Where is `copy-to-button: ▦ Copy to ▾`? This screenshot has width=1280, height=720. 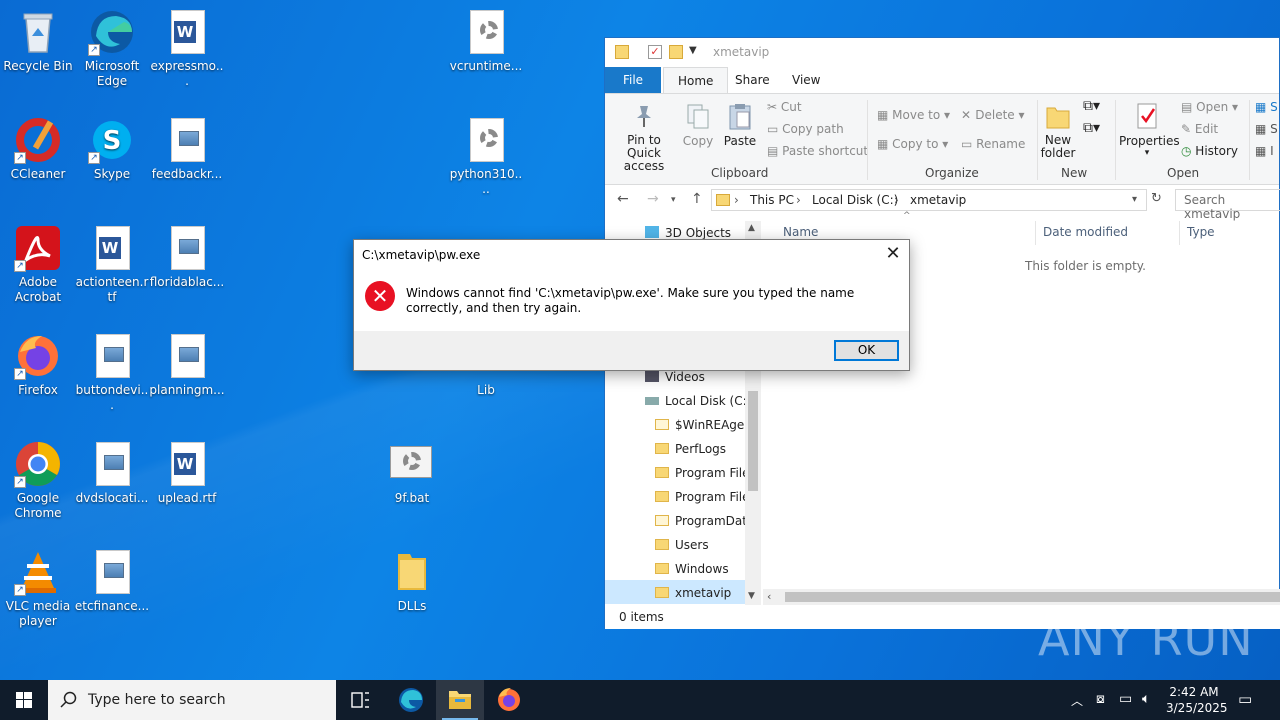
copy-to-button: ▦ Copy to ▾ is located at coordinates (912, 144).